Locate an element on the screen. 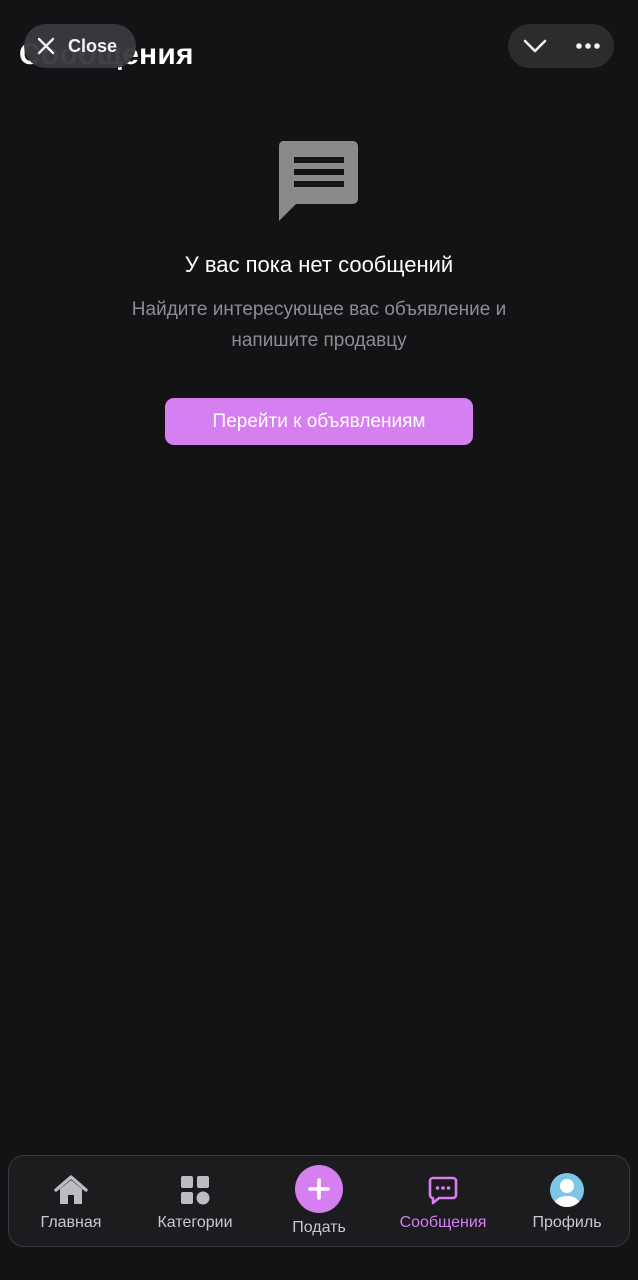  nav-label-home: Главная is located at coordinates (71, 1222).